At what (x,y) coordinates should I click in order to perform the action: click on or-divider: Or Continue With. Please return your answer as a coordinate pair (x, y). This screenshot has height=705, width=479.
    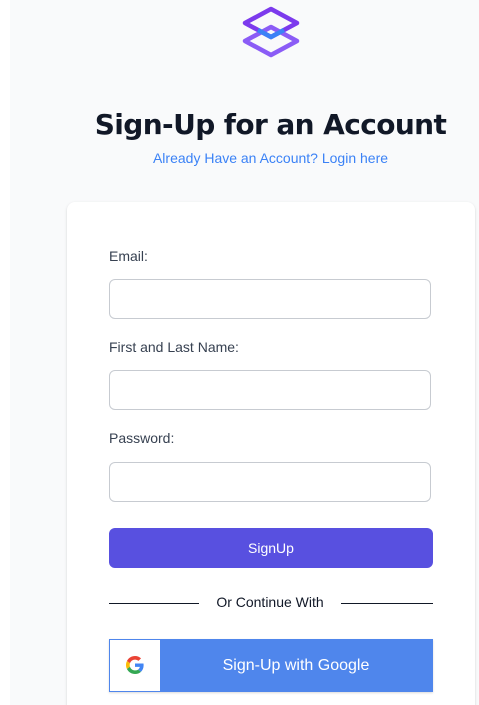
    Looking at the image, I should click on (271, 603).